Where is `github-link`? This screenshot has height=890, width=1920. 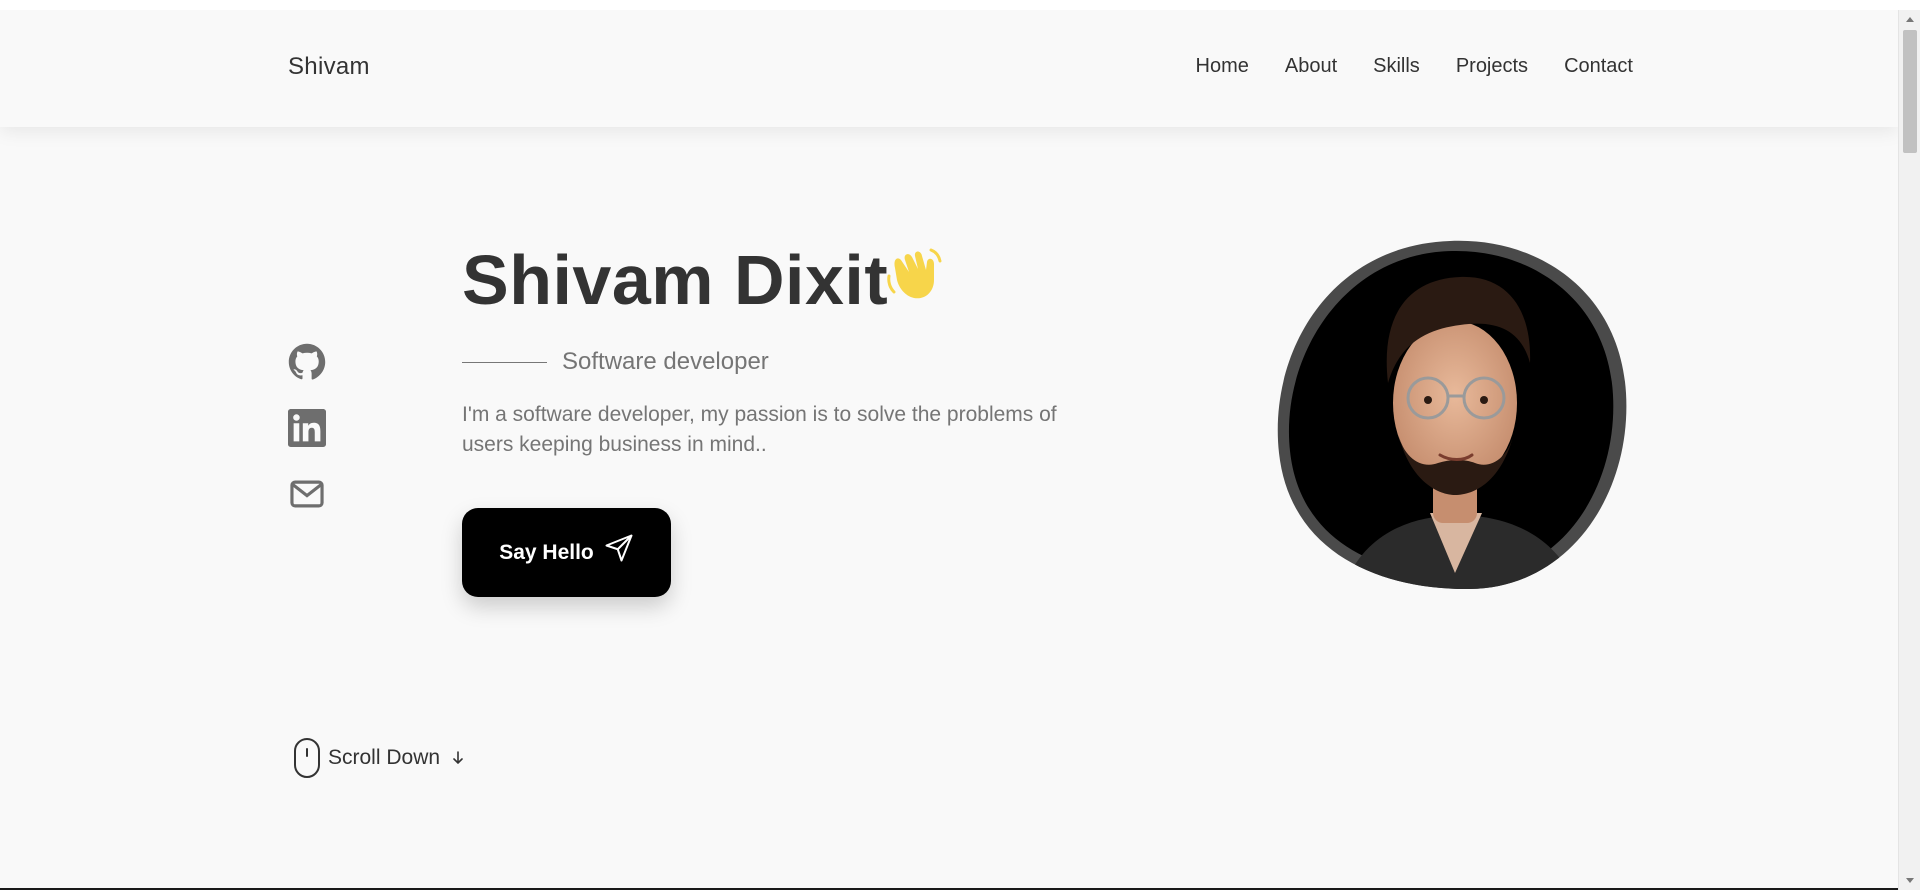
github-link is located at coordinates (307, 362).